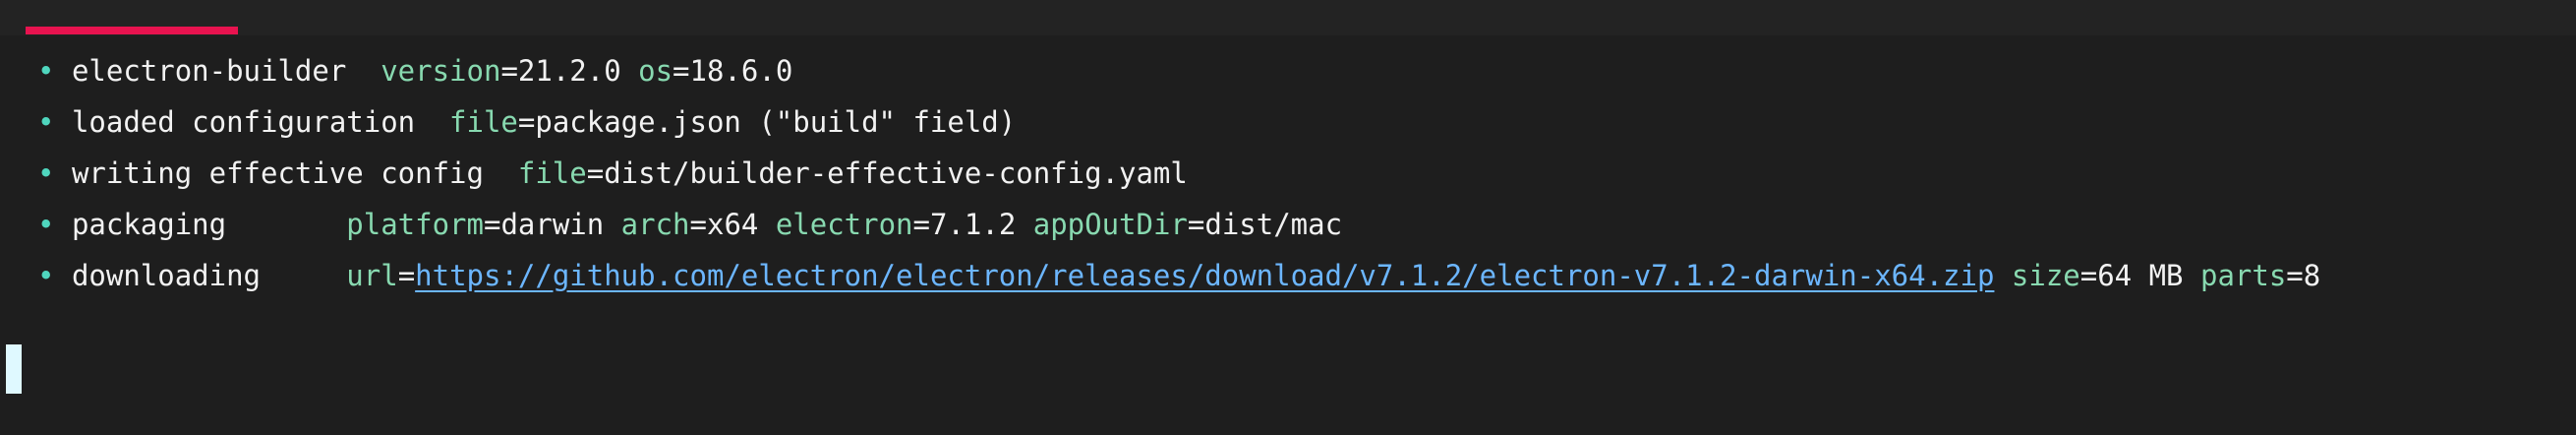  What do you see at coordinates (981, 224) in the screenshot?
I see `field-value: 7.1.2` at bounding box center [981, 224].